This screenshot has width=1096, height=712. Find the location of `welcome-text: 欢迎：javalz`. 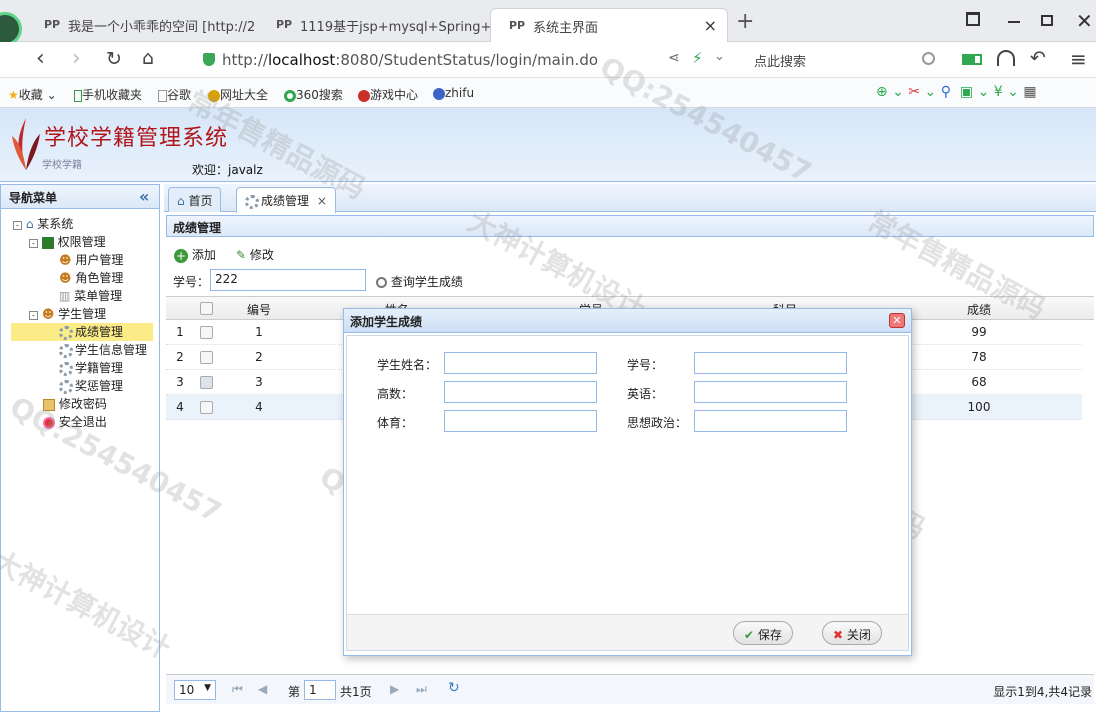

welcome-text: 欢迎：javalz is located at coordinates (227, 170).